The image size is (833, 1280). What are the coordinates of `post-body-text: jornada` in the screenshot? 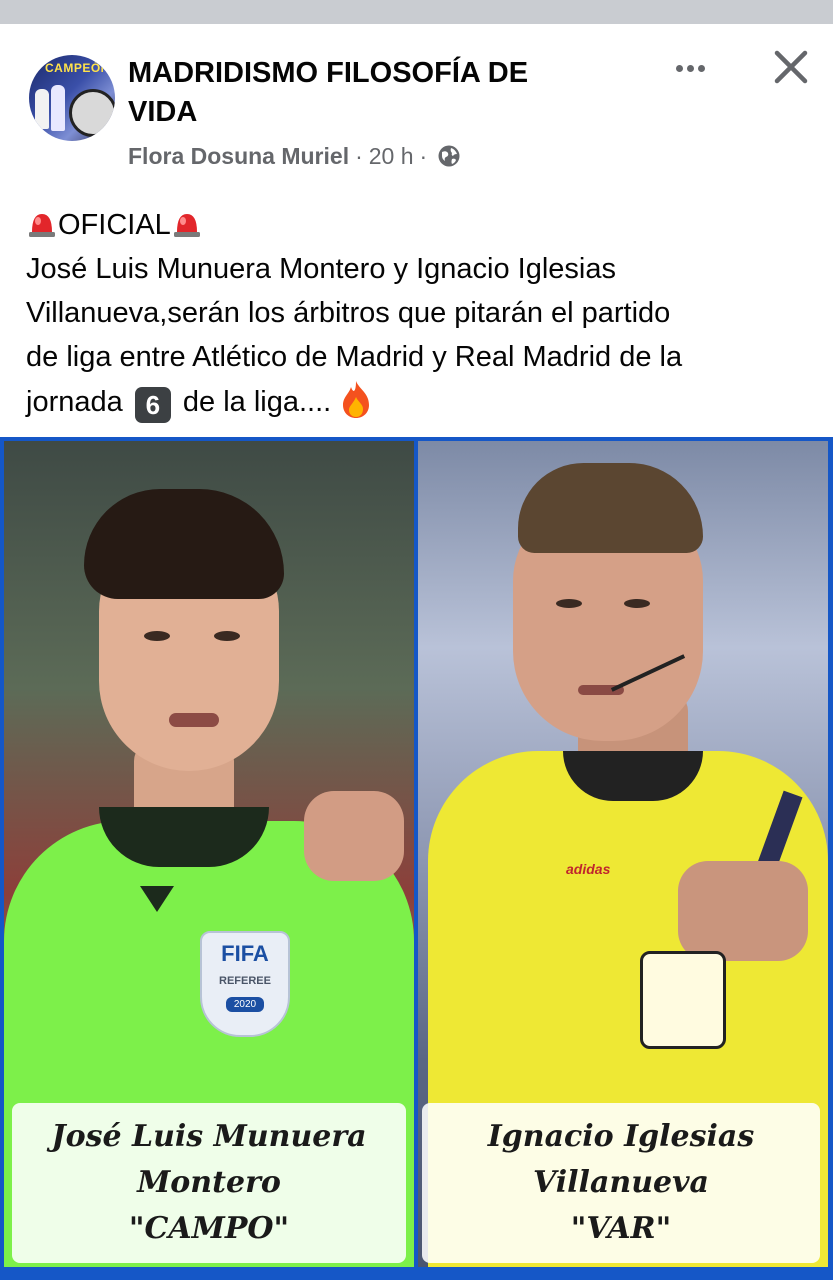 It's located at (74, 402).